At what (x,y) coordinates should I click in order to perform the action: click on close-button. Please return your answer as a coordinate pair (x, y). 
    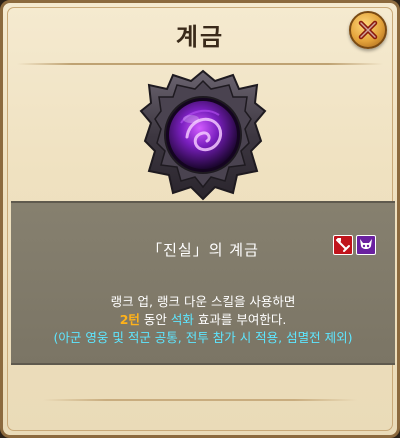
    Looking at the image, I should click on (368, 30).